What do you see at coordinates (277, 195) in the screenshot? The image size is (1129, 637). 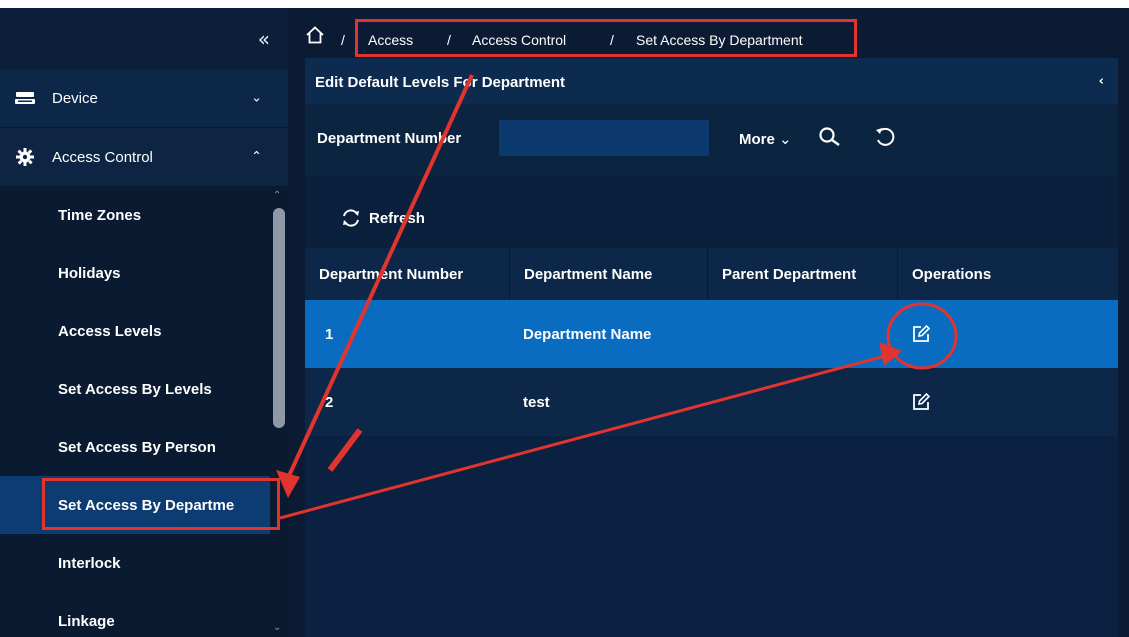 I see `scroll-up-icon: ⌃` at bounding box center [277, 195].